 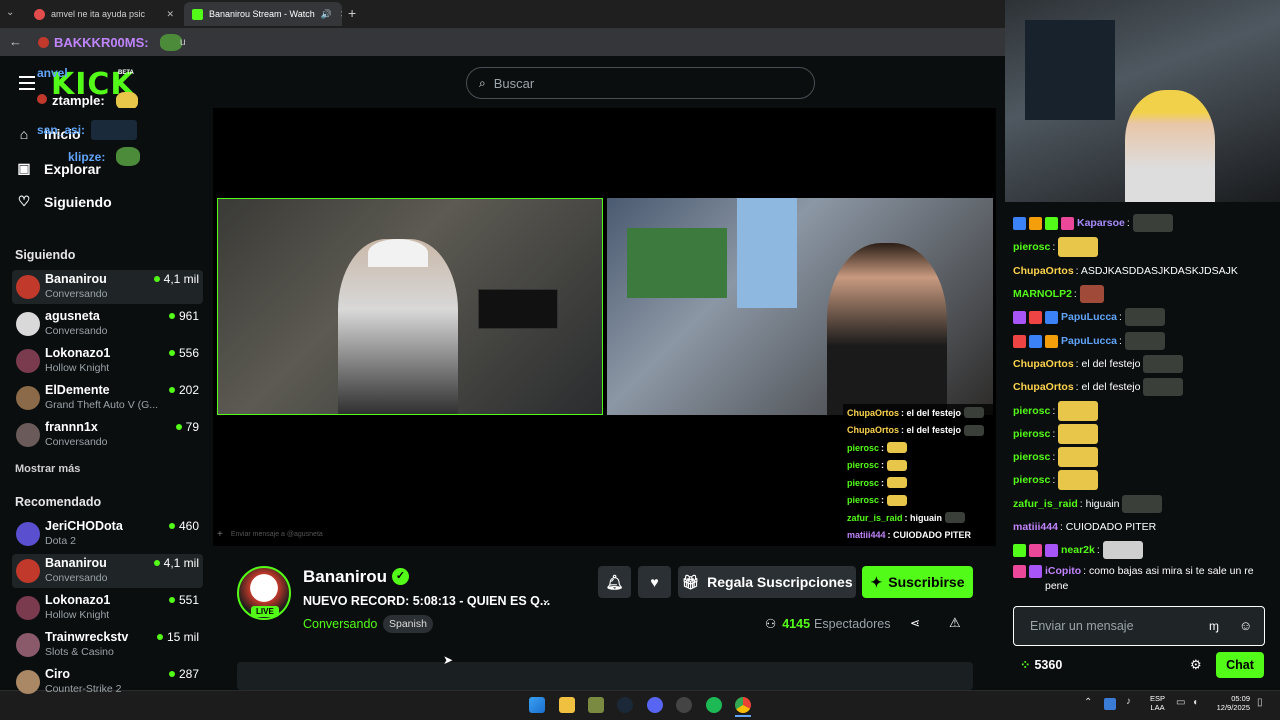 What do you see at coordinates (345, 577) in the screenshot?
I see `channel-name: Bananirou` at bounding box center [345, 577].